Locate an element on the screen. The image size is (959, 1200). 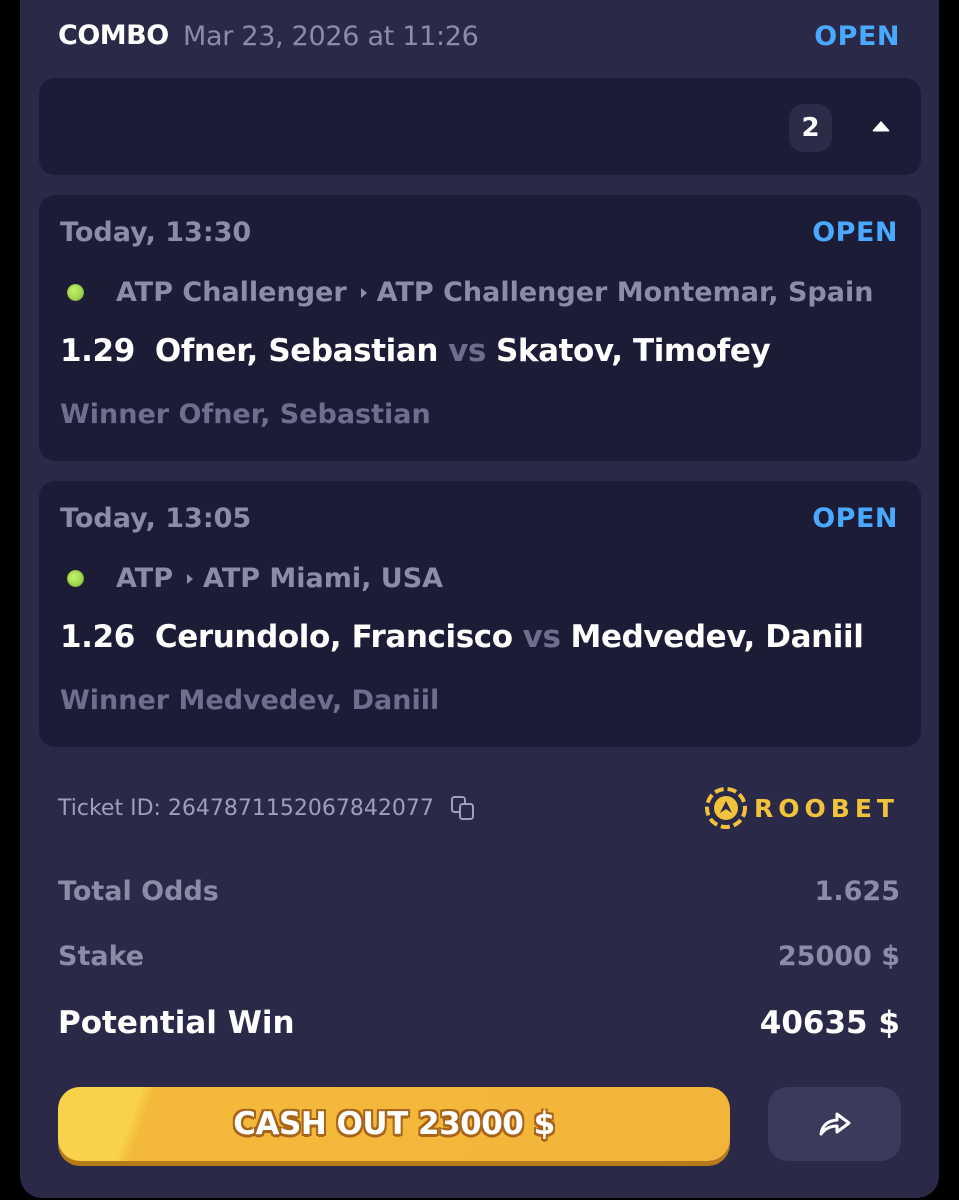
leg-match: 1.29 Ofner, Sebastian vs Skatov, Timofey is located at coordinates (415, 351).